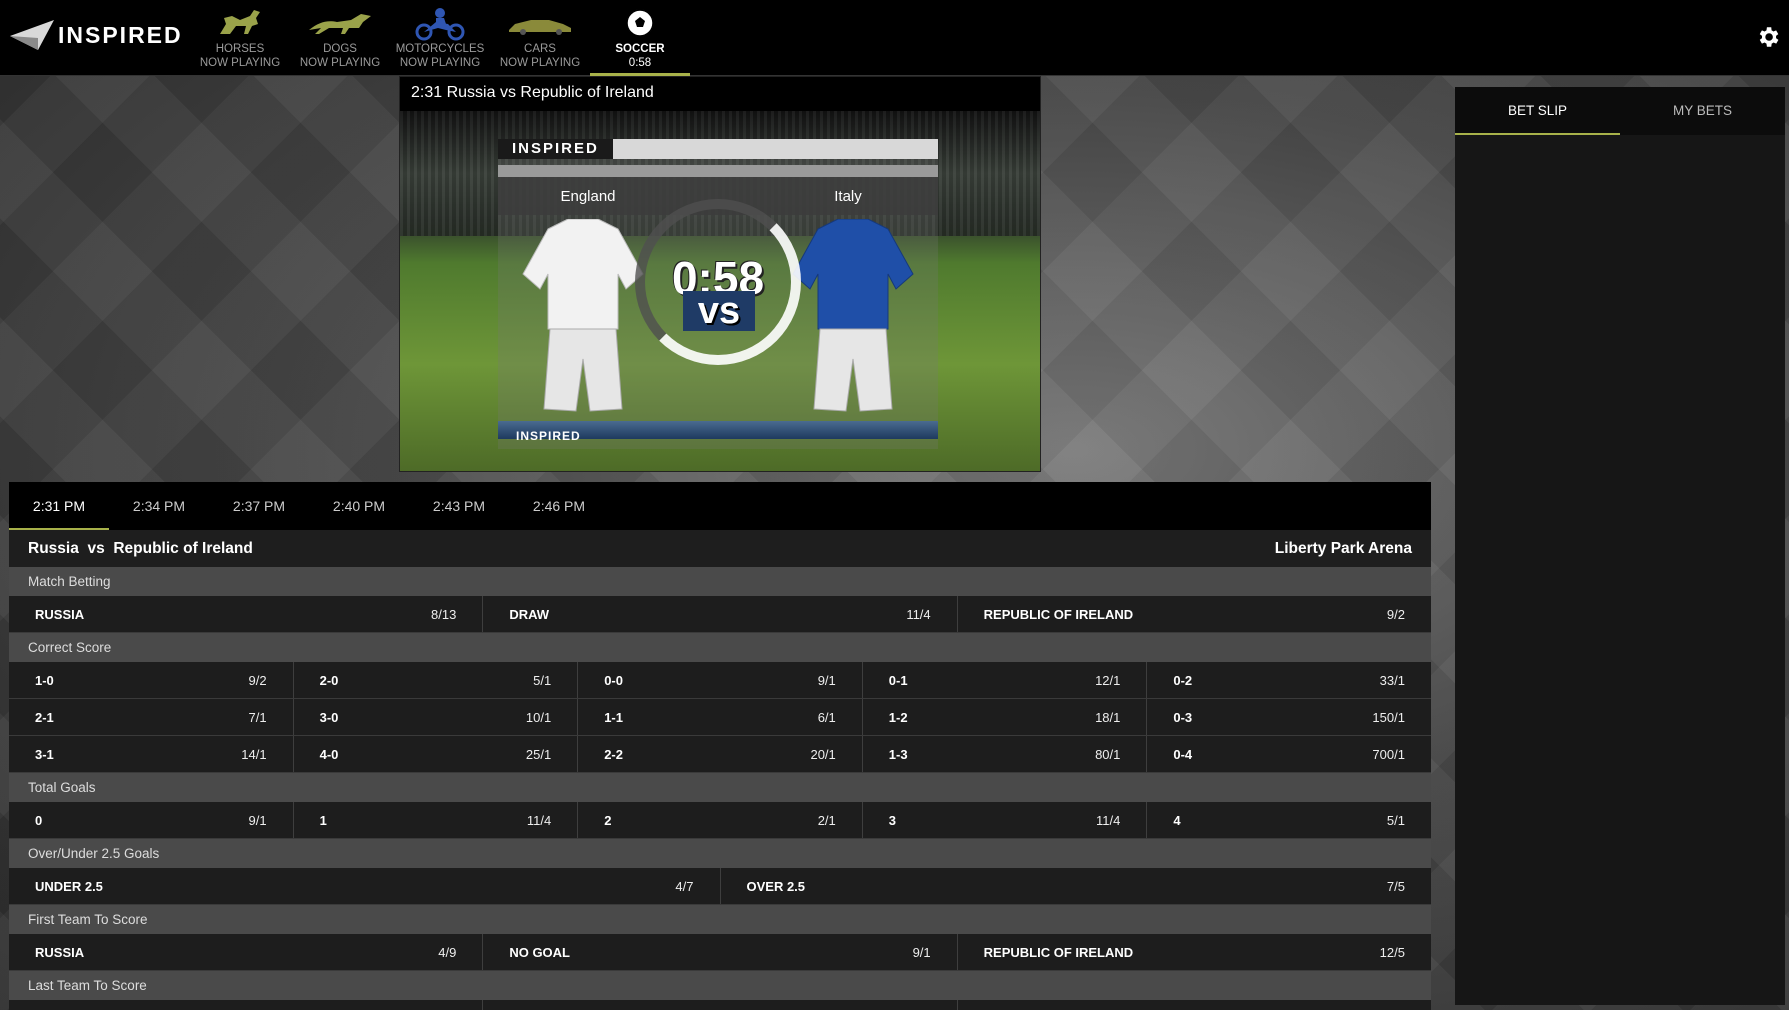  What do you see at coordinates (240, 22) in the screenshot?
I see `horse-icon` at bounding box center [240, 22].